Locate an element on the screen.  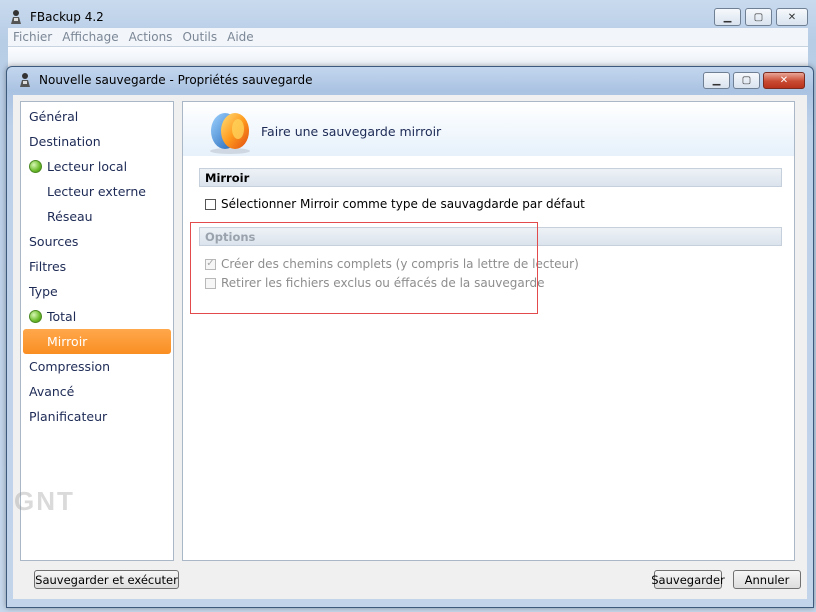
nav-item: Lecteur local is located at coordinates (97, 166).